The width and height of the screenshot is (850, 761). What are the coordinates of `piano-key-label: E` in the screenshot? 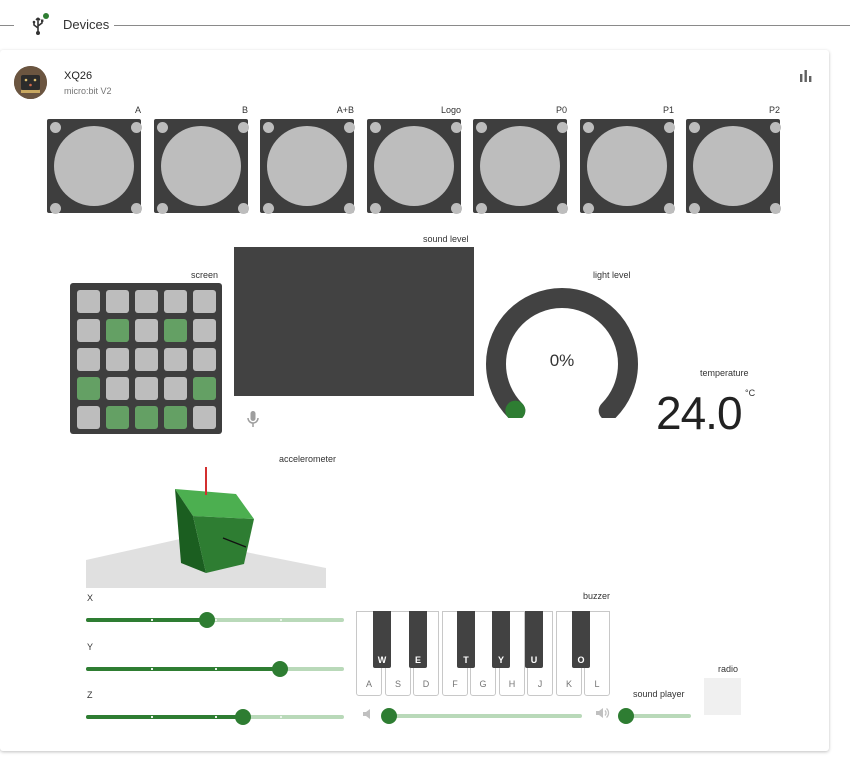 It's located at (417, 660).